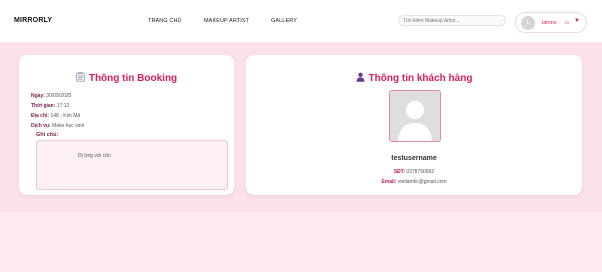 This screenshot has width=602, height=272. I want to click on search-input, so click(452, 20).